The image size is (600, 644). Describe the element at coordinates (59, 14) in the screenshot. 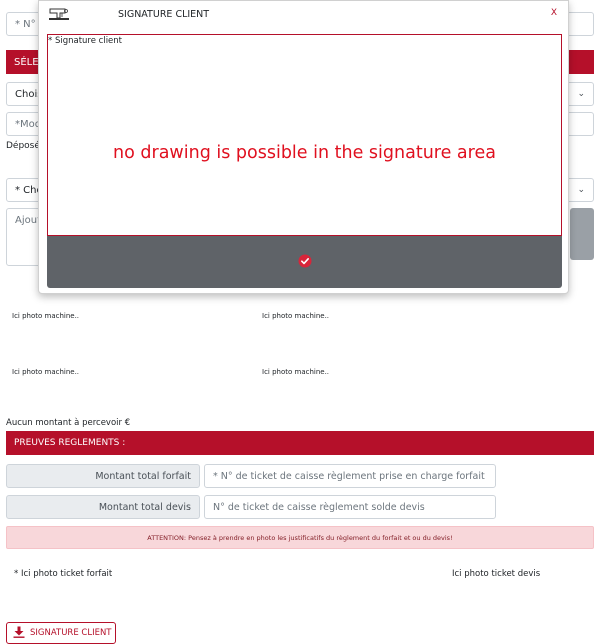

I see `sewing-machine-icon` at that location.